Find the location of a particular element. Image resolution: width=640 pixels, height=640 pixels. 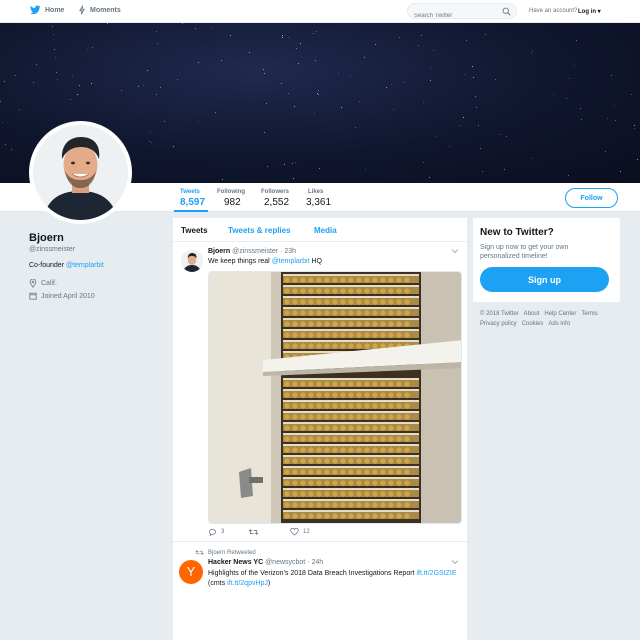

tab-tweets-replies: Tweets & replies is located at coordinates (259, 230).